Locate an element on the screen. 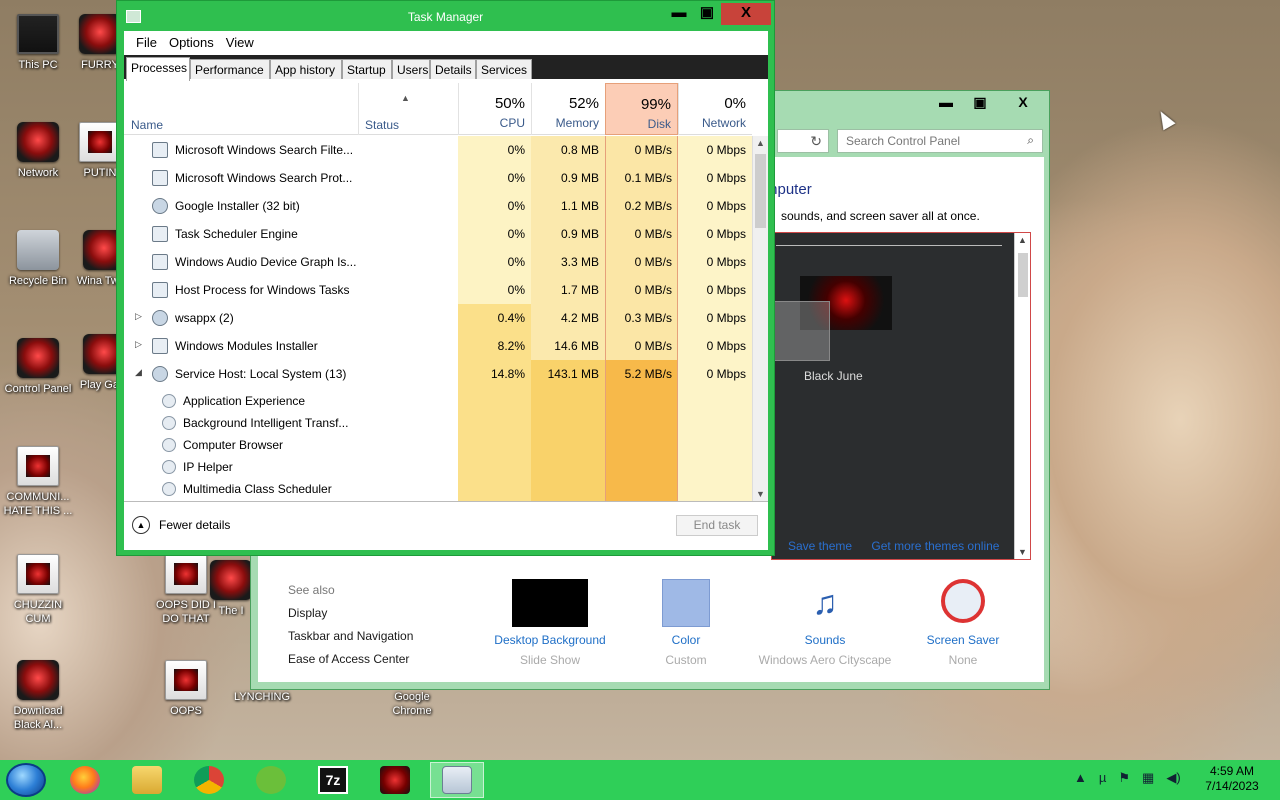  see-also-ease-of-access: Ease of Access Center is located at coordinates (350, 659).